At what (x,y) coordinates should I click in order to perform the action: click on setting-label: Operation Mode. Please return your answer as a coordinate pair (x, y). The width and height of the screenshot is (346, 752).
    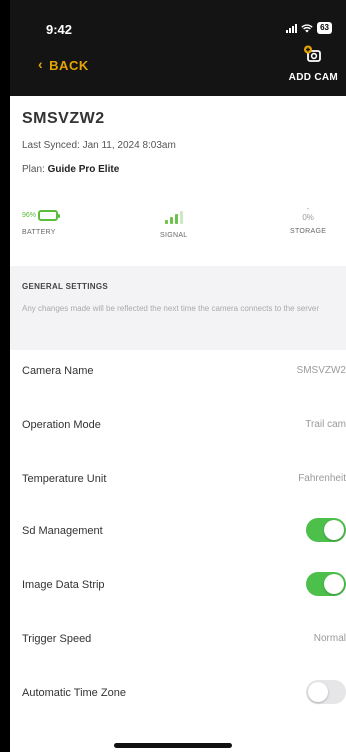
    Looking at the image, I should click on (61, 425).